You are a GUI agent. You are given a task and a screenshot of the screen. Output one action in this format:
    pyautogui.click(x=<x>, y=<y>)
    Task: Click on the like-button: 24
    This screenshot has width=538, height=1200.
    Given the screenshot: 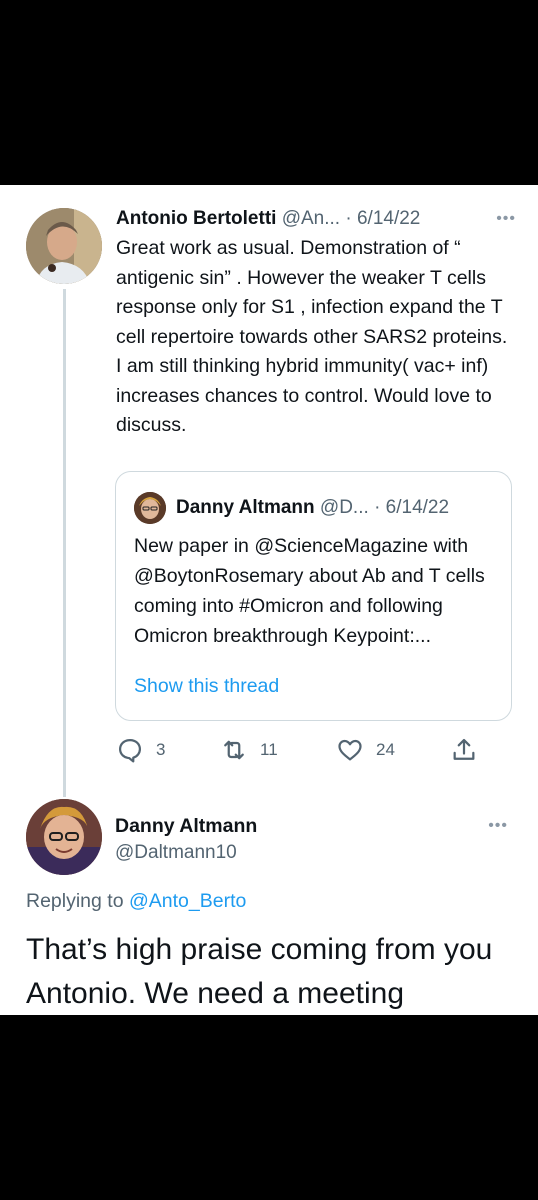 What is the action you would take?
    pyautogui.click(x=365, y=750)
    